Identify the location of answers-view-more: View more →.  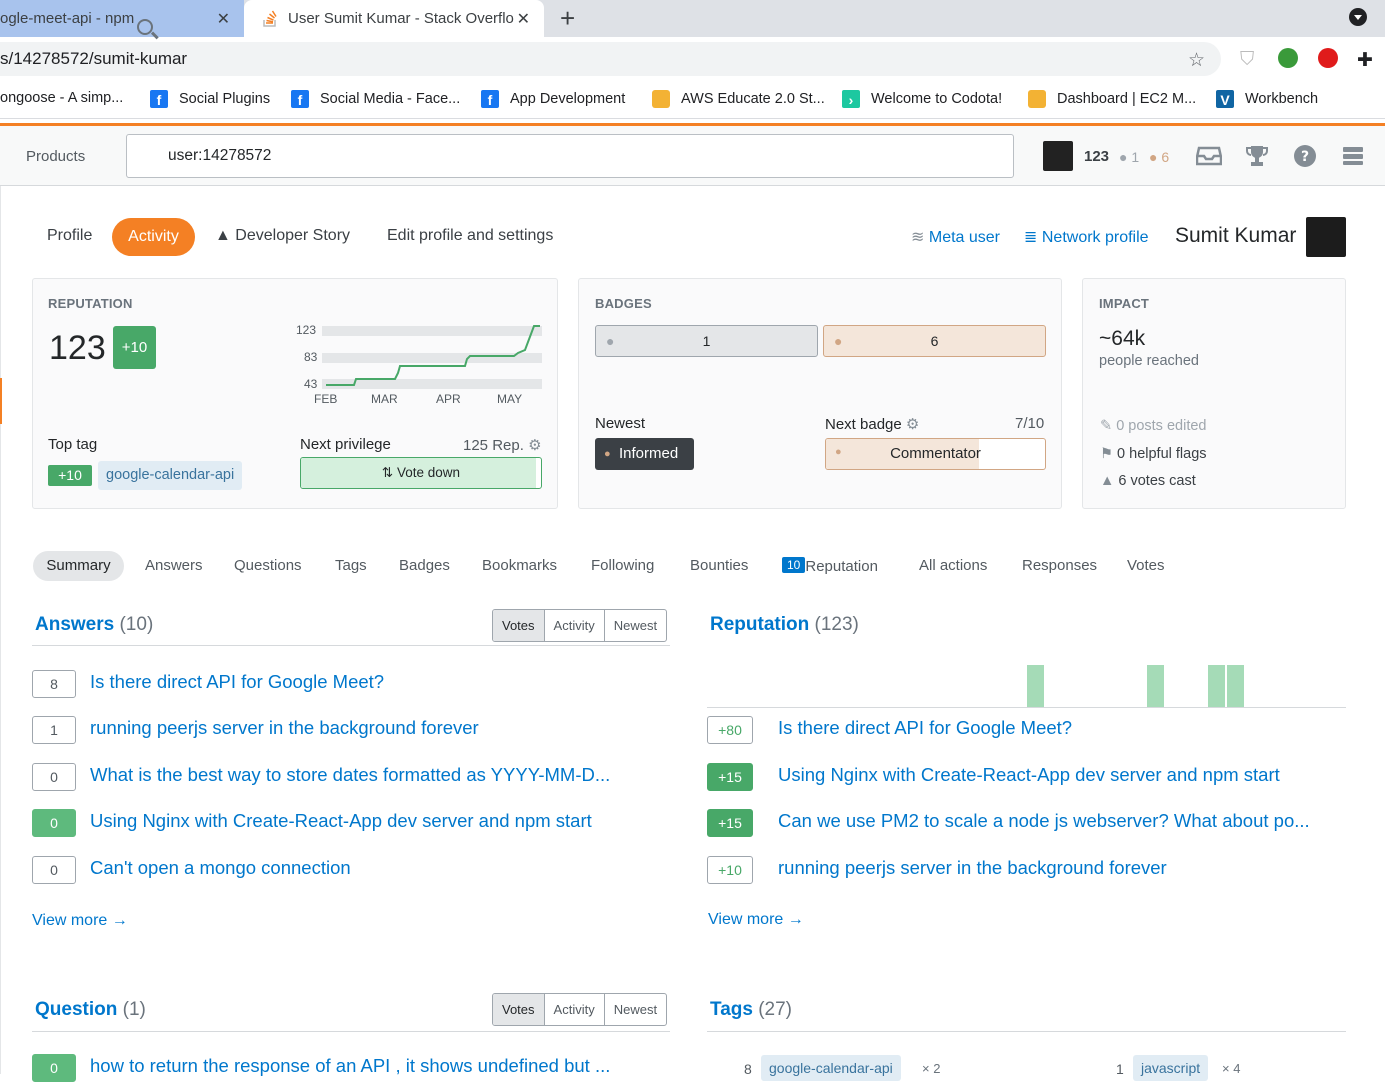
(80, 921).